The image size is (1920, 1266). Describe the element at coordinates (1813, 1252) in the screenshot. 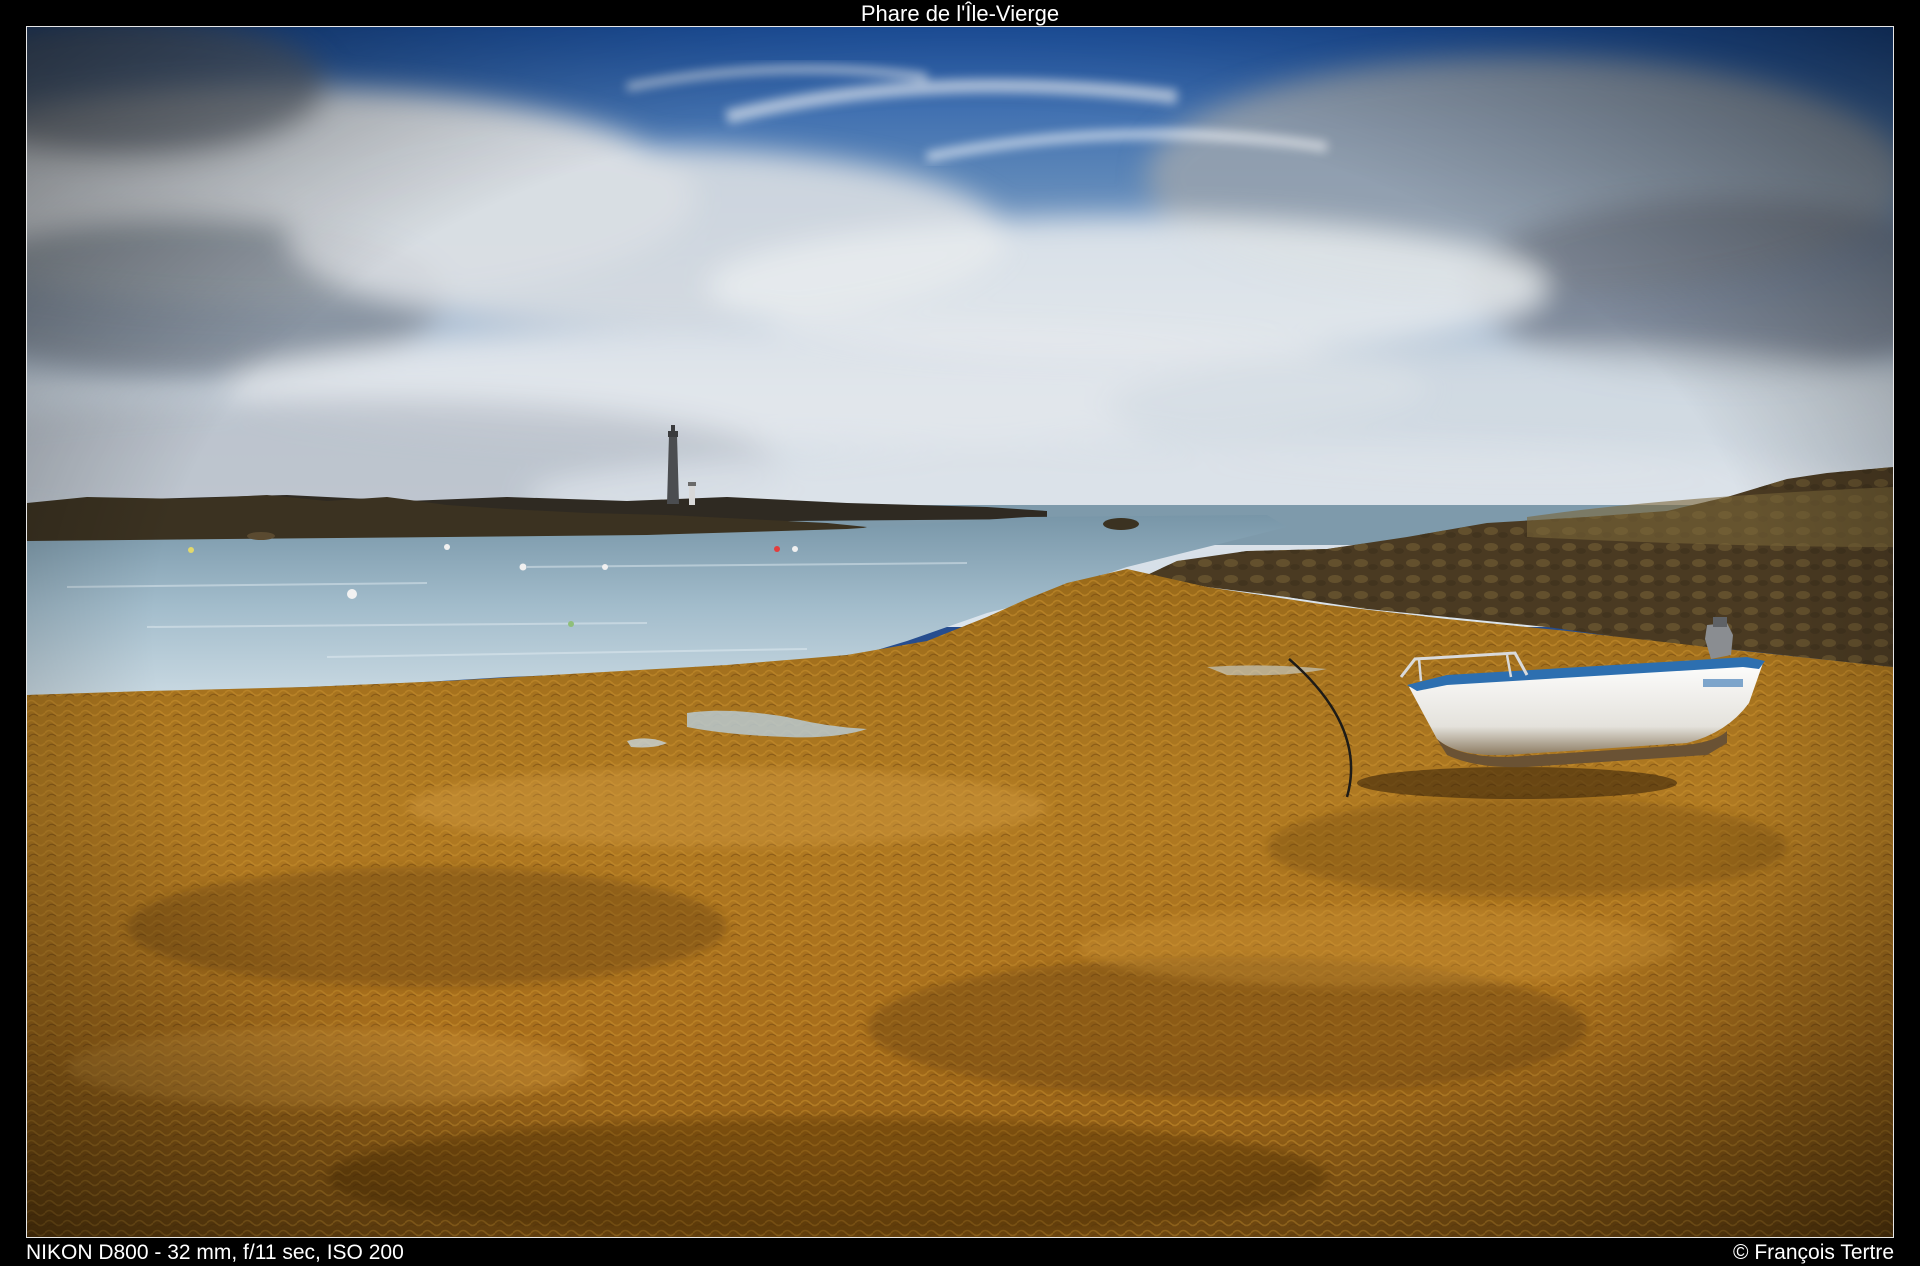

I see `copyright-caption: © François Tertre` at that location.